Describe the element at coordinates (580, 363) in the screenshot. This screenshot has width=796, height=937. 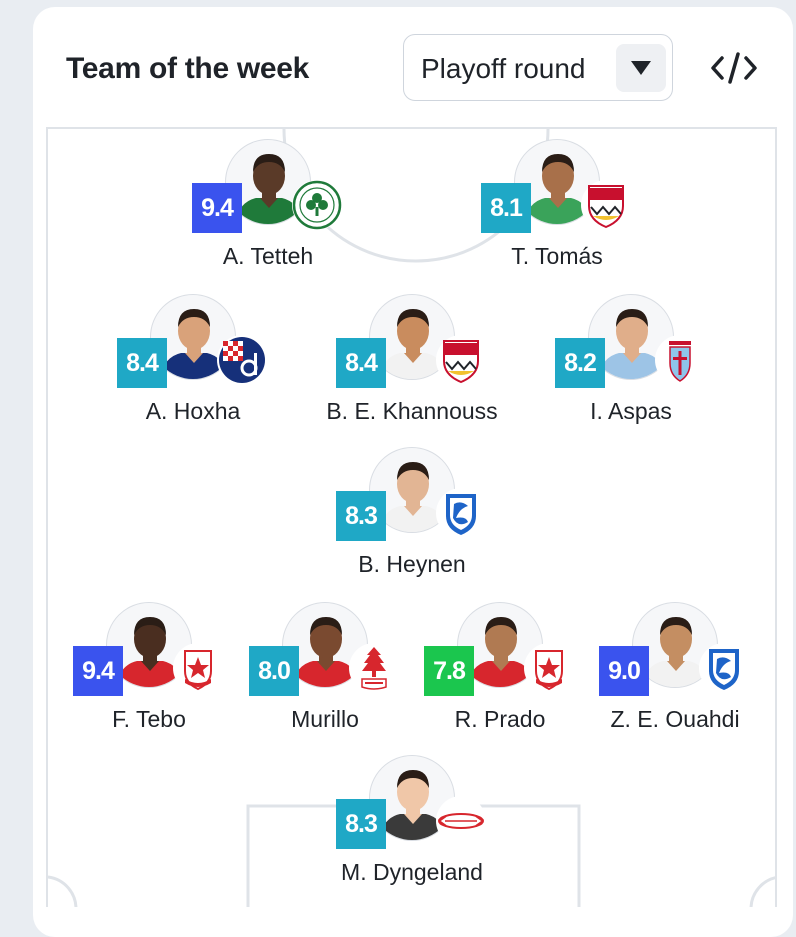
I see `player-rating: 8.2` at that location.